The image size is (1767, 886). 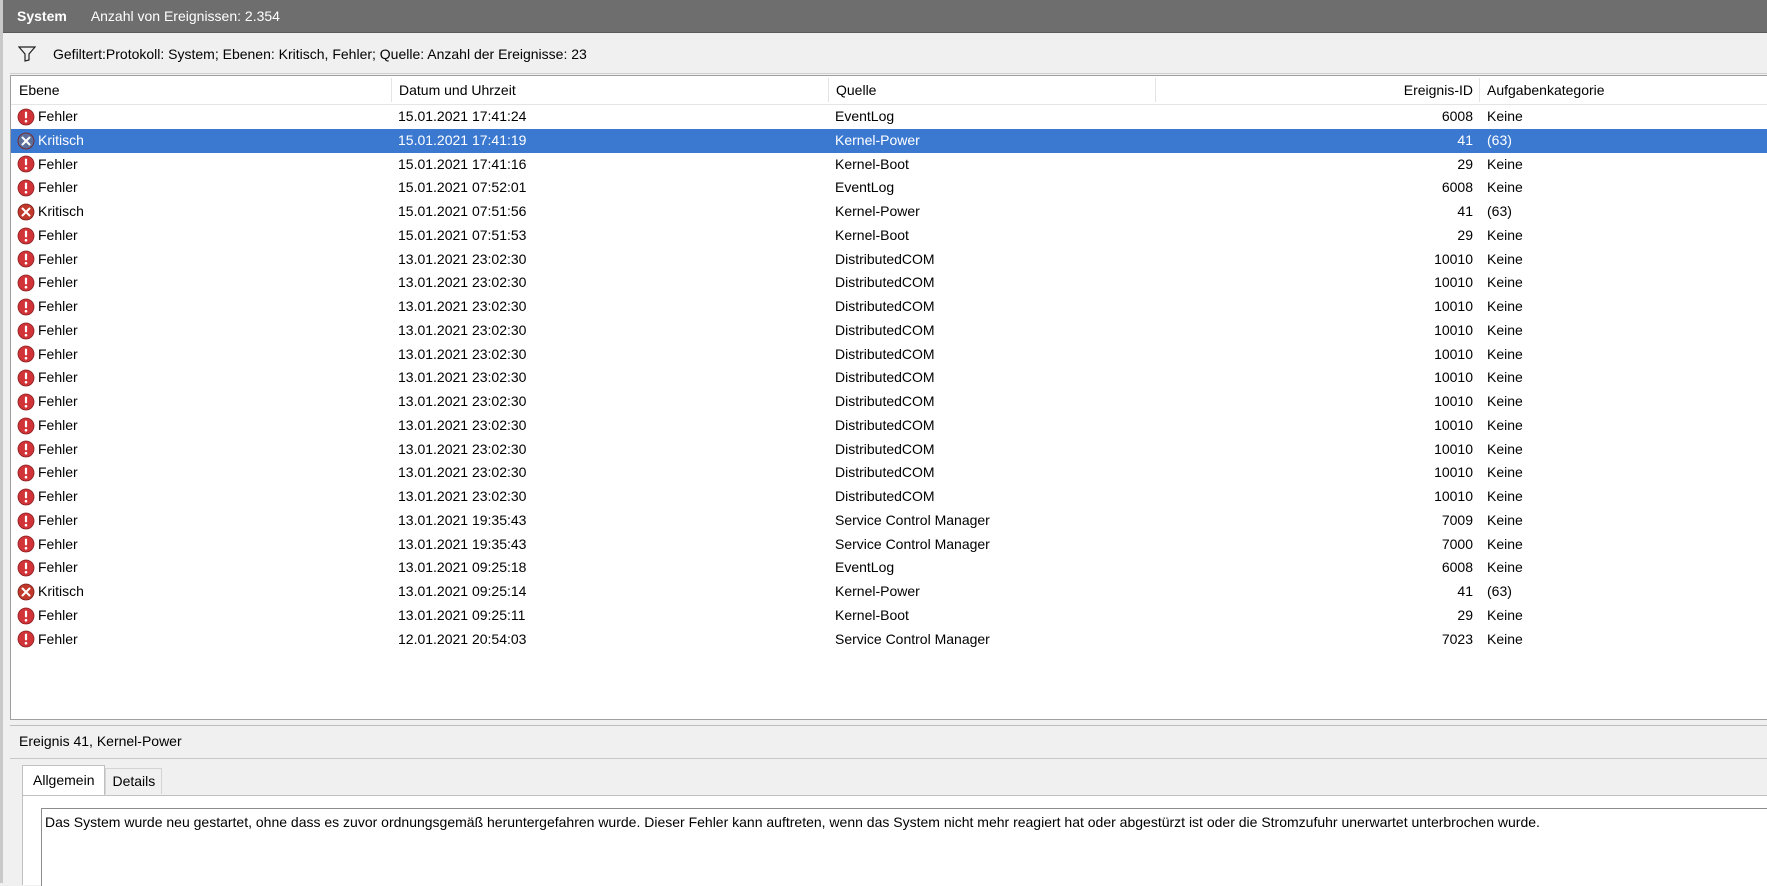 I want to click on event-id: 7000, so click(x=1457, y=543).